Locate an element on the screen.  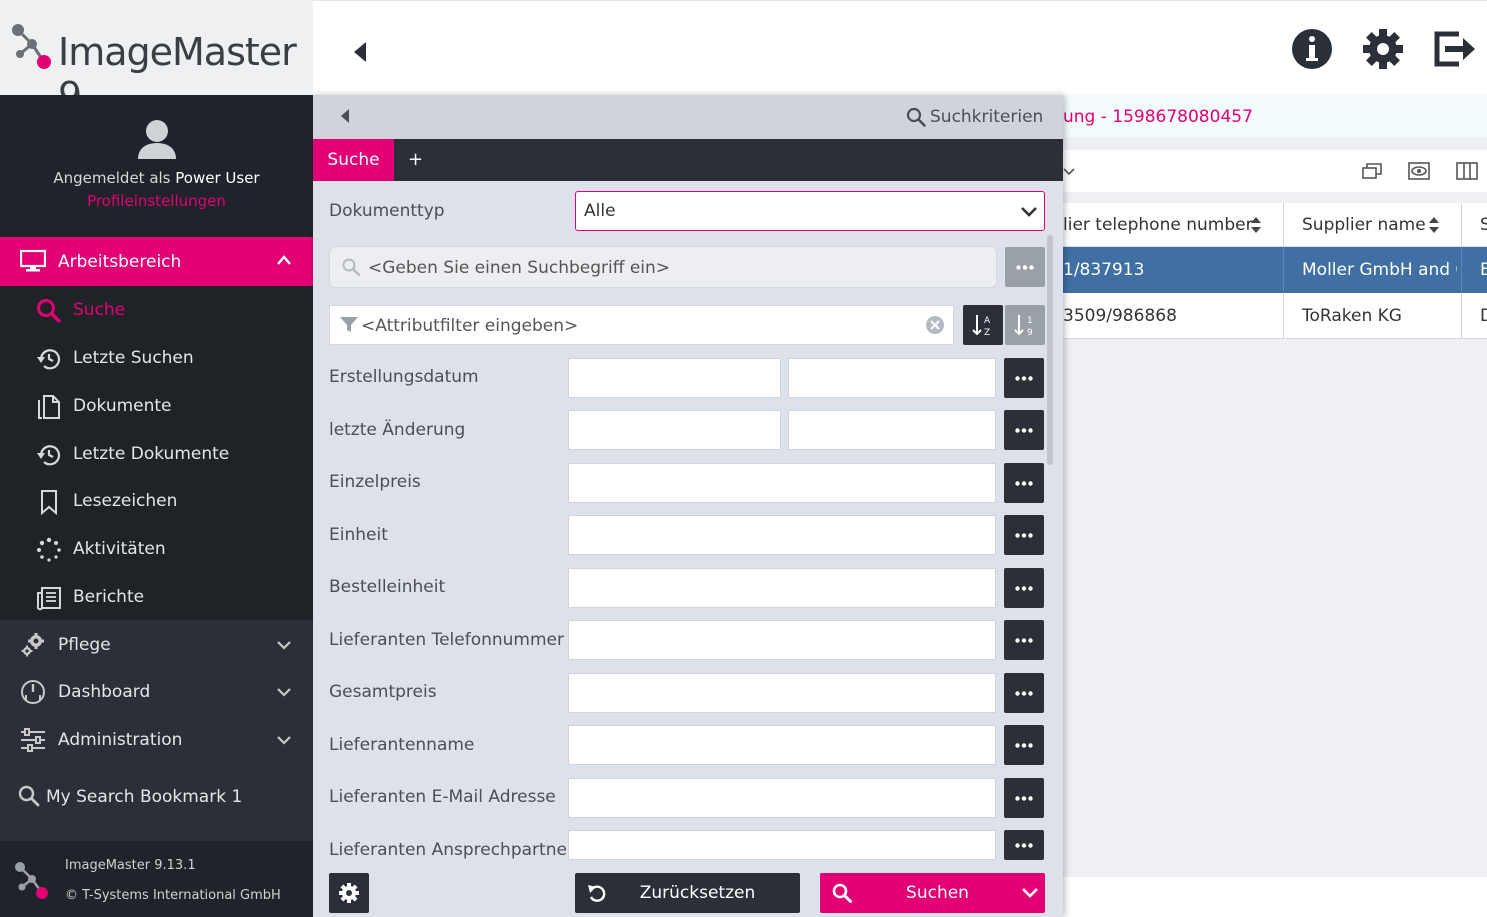
supplier-phone-input is located at coordinates (782, 640).